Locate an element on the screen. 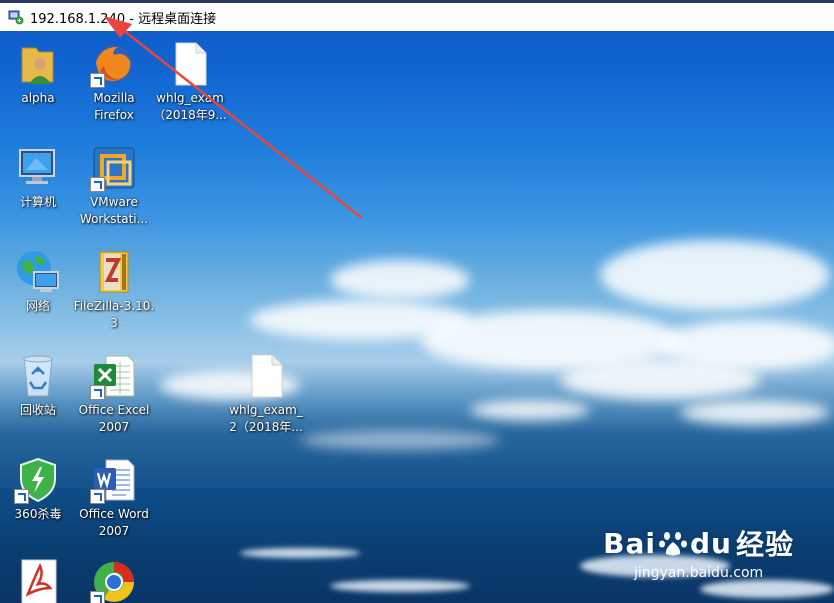 The image size is (834, 603). watermark-url: jingyan.baidu.com is located at coordinates (698, 573).